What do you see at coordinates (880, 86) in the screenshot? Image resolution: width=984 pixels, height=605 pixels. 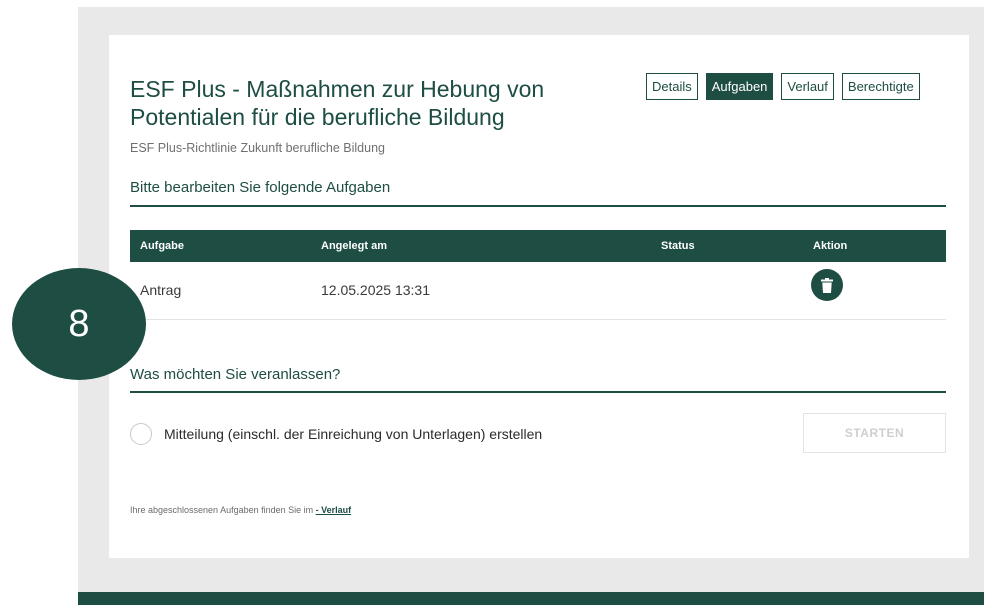 I see `tab-berechtigte: Berechtigte` at bounding box center [880, 86].